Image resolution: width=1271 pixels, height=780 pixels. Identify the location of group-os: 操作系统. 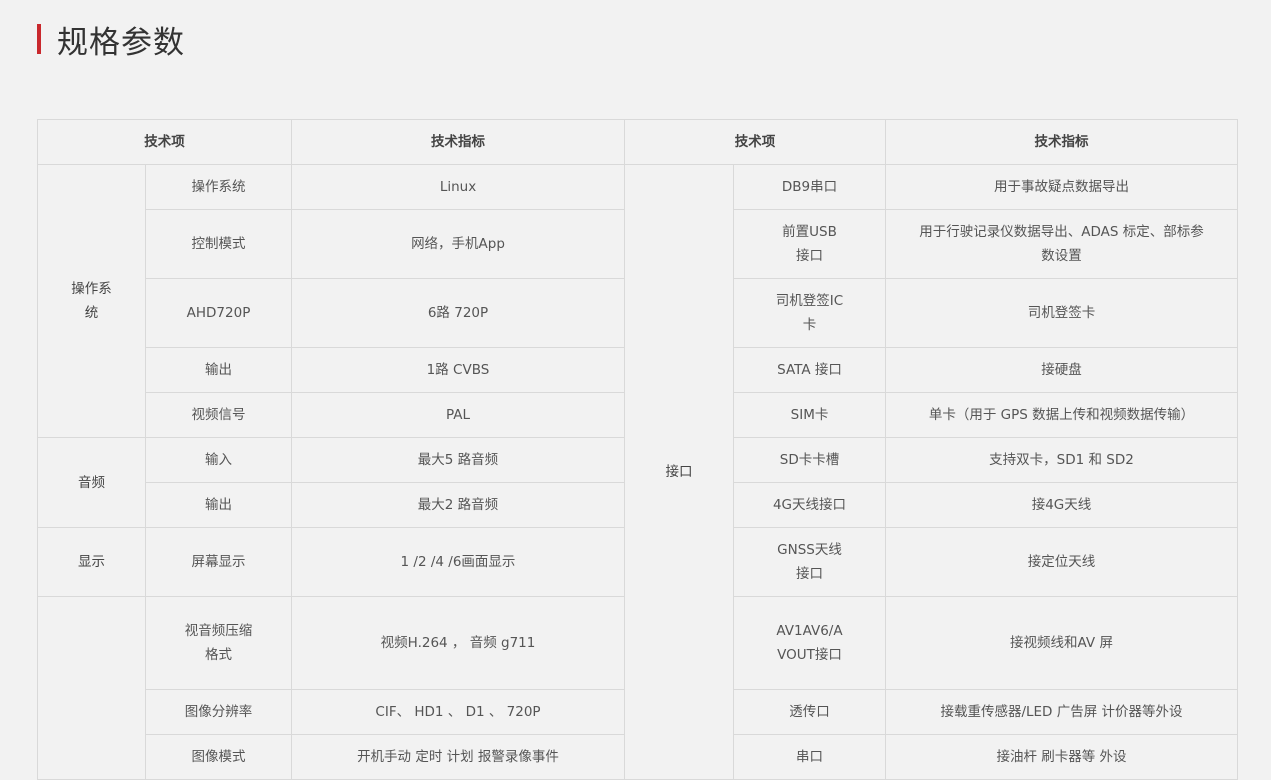
(91, 301).